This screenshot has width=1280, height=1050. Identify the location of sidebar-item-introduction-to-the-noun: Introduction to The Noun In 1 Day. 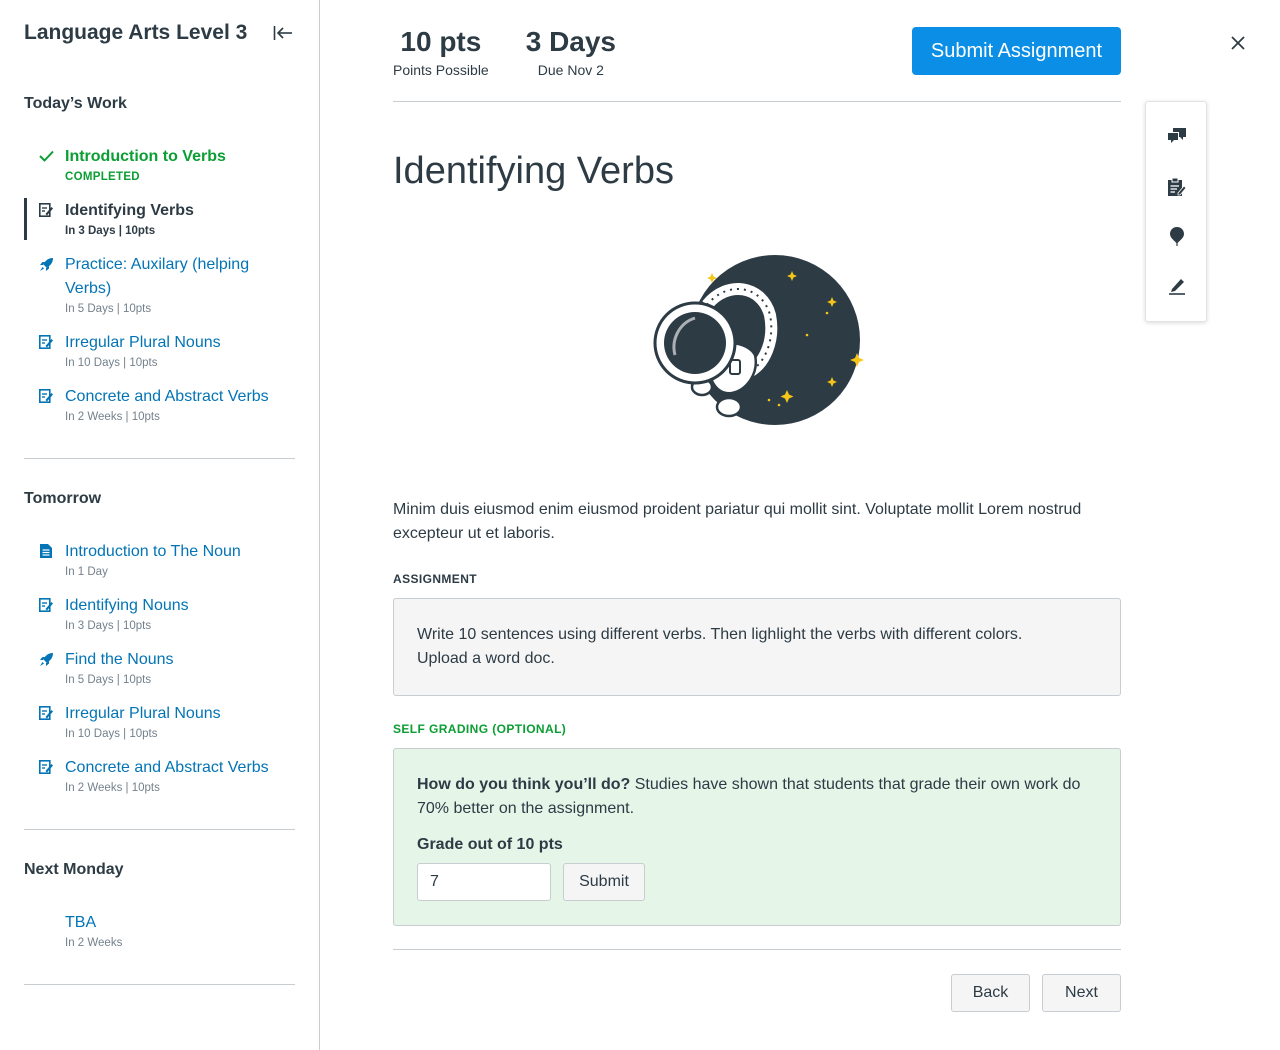
(159, 566).